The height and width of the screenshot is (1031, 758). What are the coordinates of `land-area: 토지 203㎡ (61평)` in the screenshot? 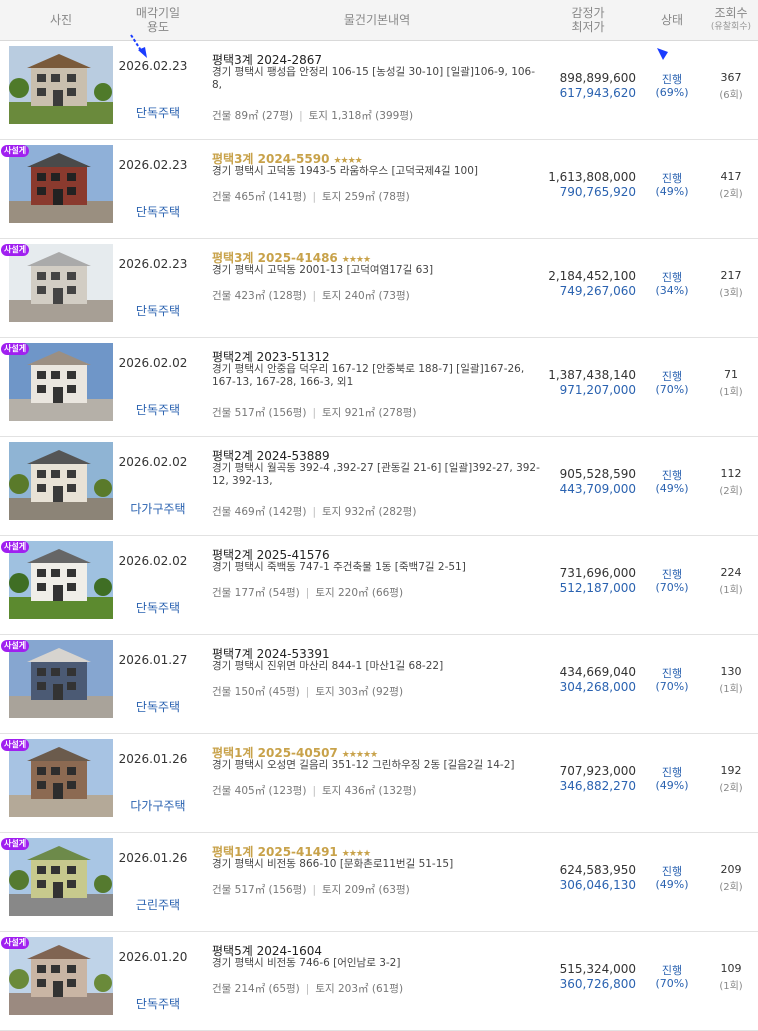 It's located at (359, 989).